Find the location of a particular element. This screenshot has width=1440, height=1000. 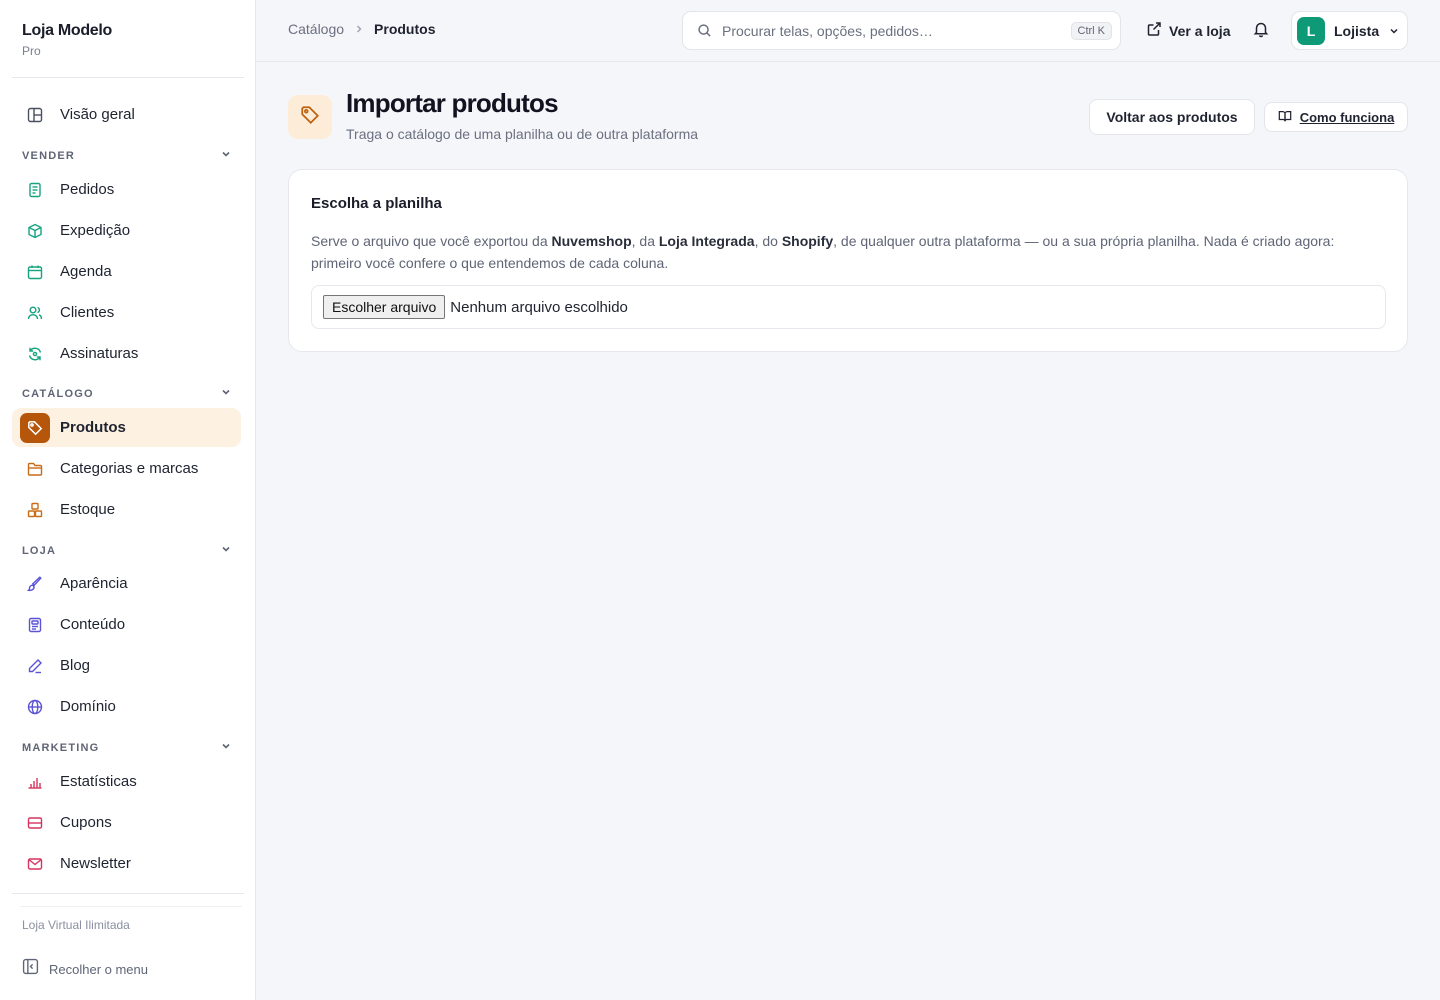

sidebar-item-aparencia: Aparência is located at coordinates (126, 583).